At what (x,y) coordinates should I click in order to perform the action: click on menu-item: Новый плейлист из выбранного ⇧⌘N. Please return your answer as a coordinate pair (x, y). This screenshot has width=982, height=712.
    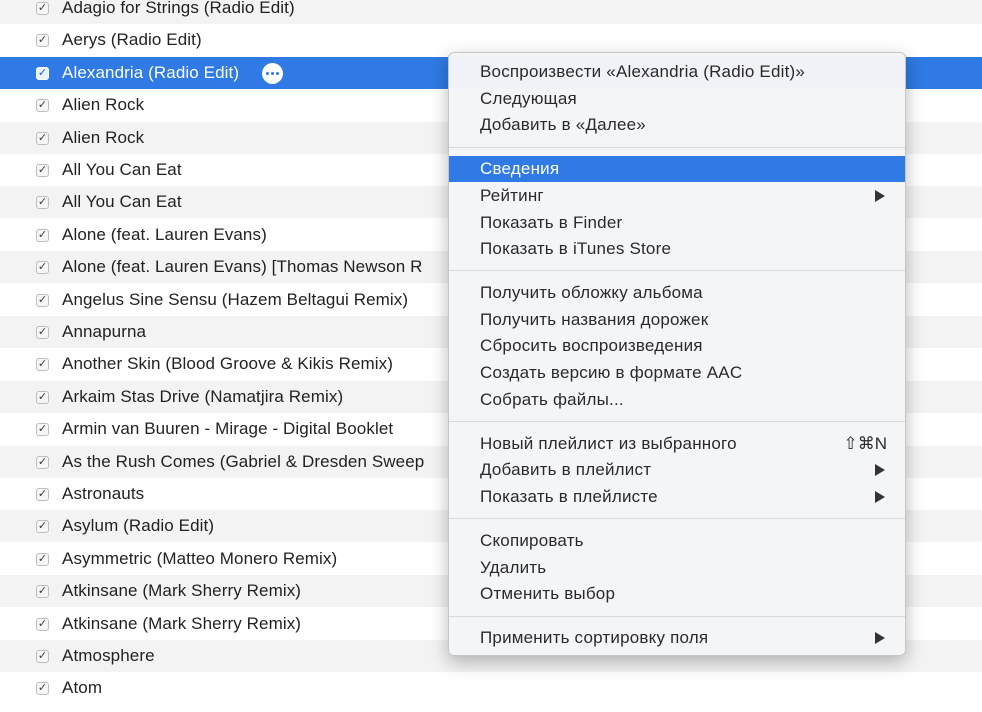
    Looking at the image, I should click on (677, 444).